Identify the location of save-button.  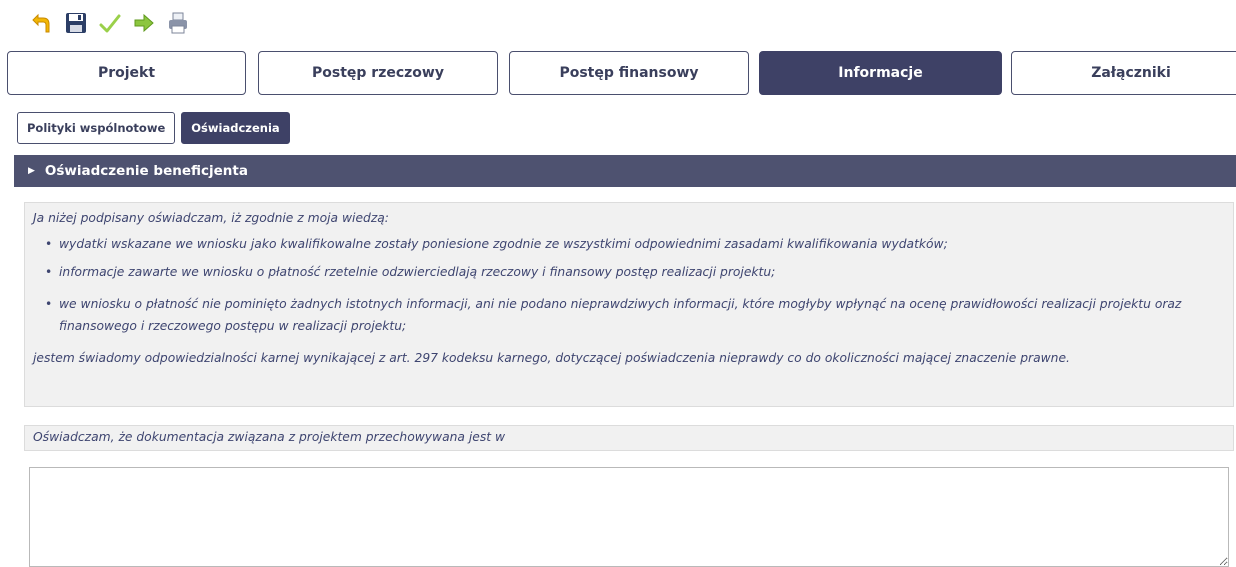
(76, 23).